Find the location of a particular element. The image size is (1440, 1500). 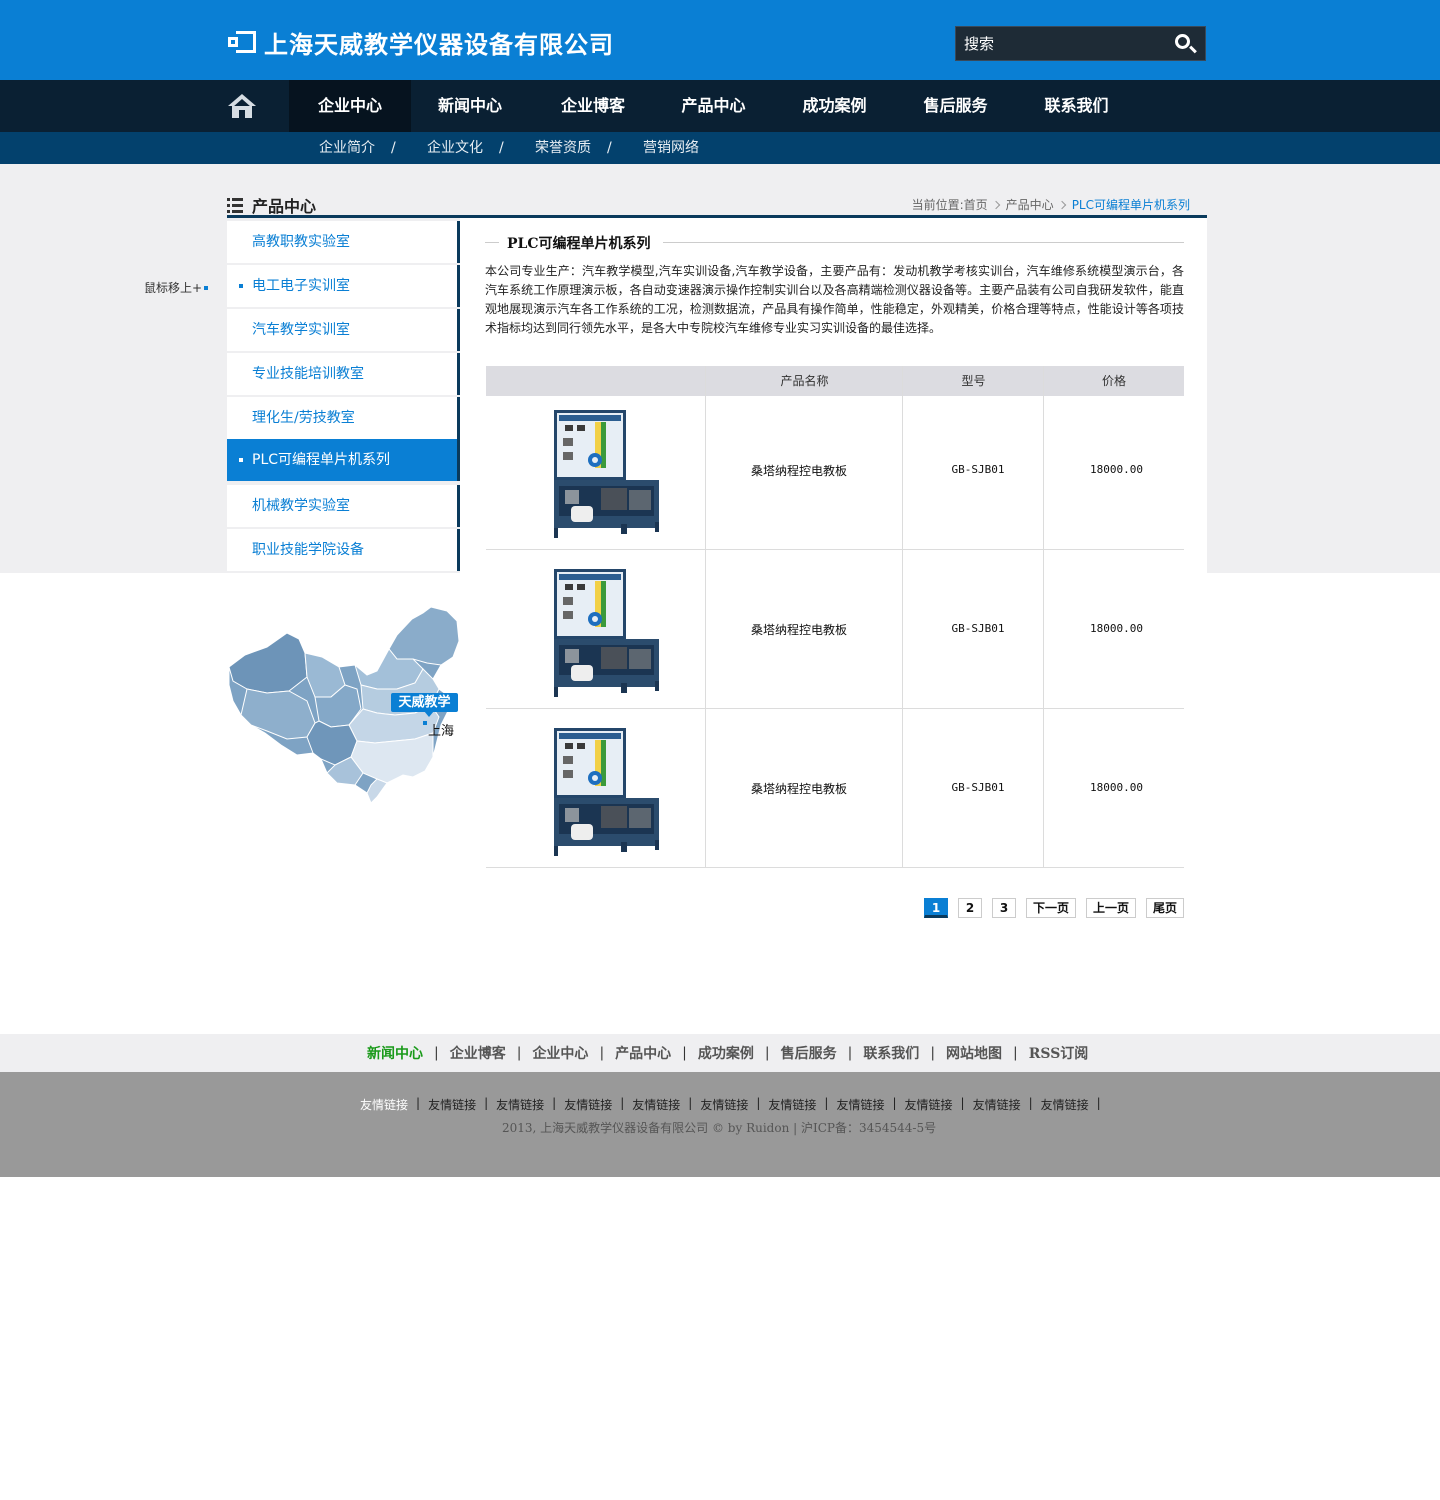

sidebar-item-automotive: 汽车教学实训室 is located at coordinates (343, 330).